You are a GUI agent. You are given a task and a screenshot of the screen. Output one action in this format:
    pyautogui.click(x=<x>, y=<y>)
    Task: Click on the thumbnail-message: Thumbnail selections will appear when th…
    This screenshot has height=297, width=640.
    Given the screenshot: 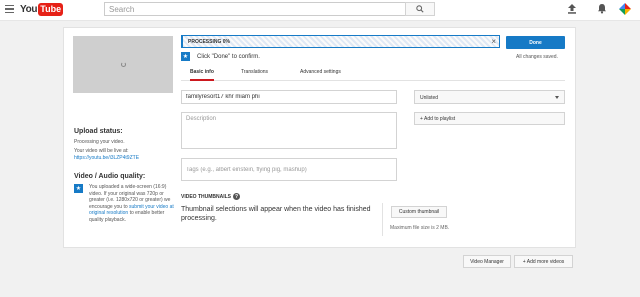 What is the action you would take?
    pyautogui.click(x=276, y=214)
    